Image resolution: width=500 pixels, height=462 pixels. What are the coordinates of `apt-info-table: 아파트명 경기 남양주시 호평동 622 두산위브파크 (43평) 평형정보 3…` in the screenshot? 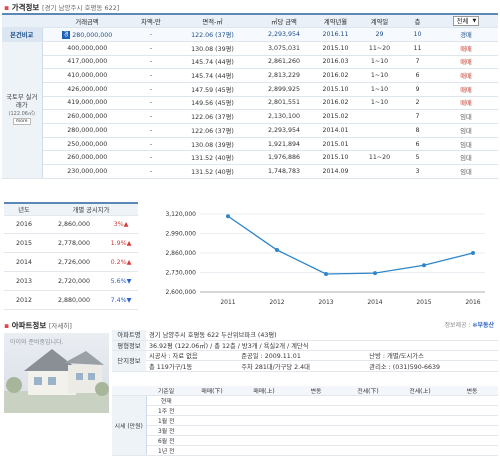 It's located at (305, 351).